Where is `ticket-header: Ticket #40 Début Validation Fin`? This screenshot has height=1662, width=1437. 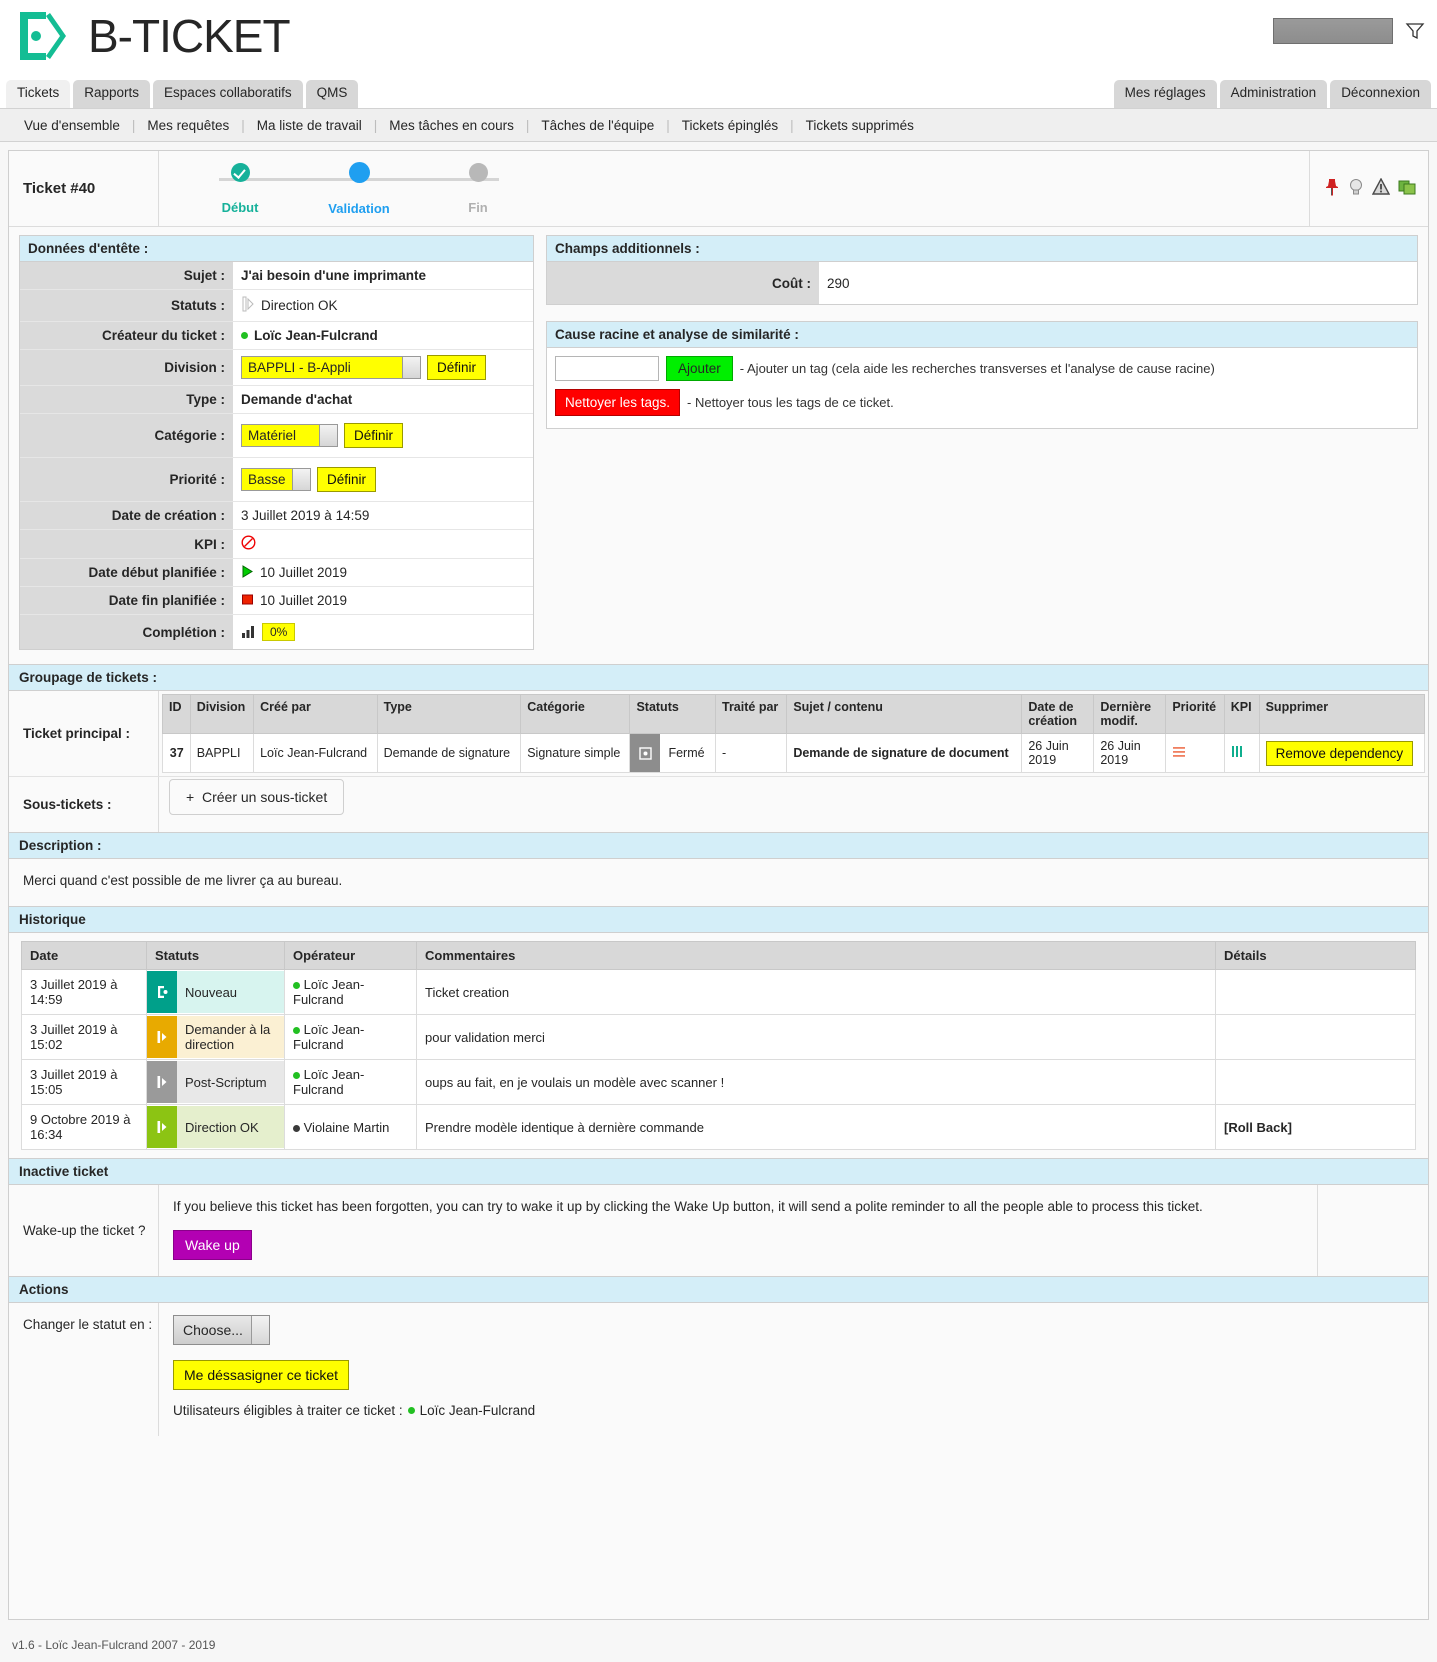 ticket-header: Ticket #40 Début Validation Fin is located at coordinates (718, 189).